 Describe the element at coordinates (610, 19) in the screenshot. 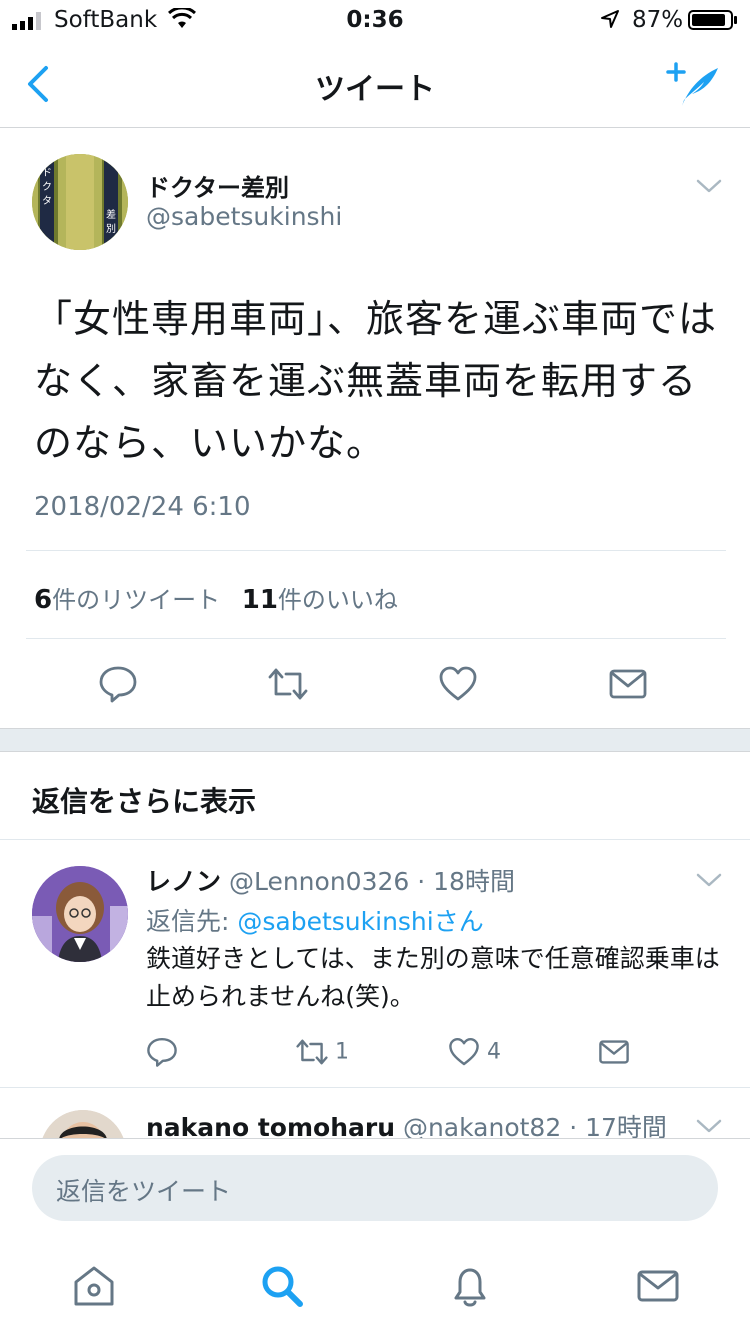

I see `location-arrow-icon` at that location.